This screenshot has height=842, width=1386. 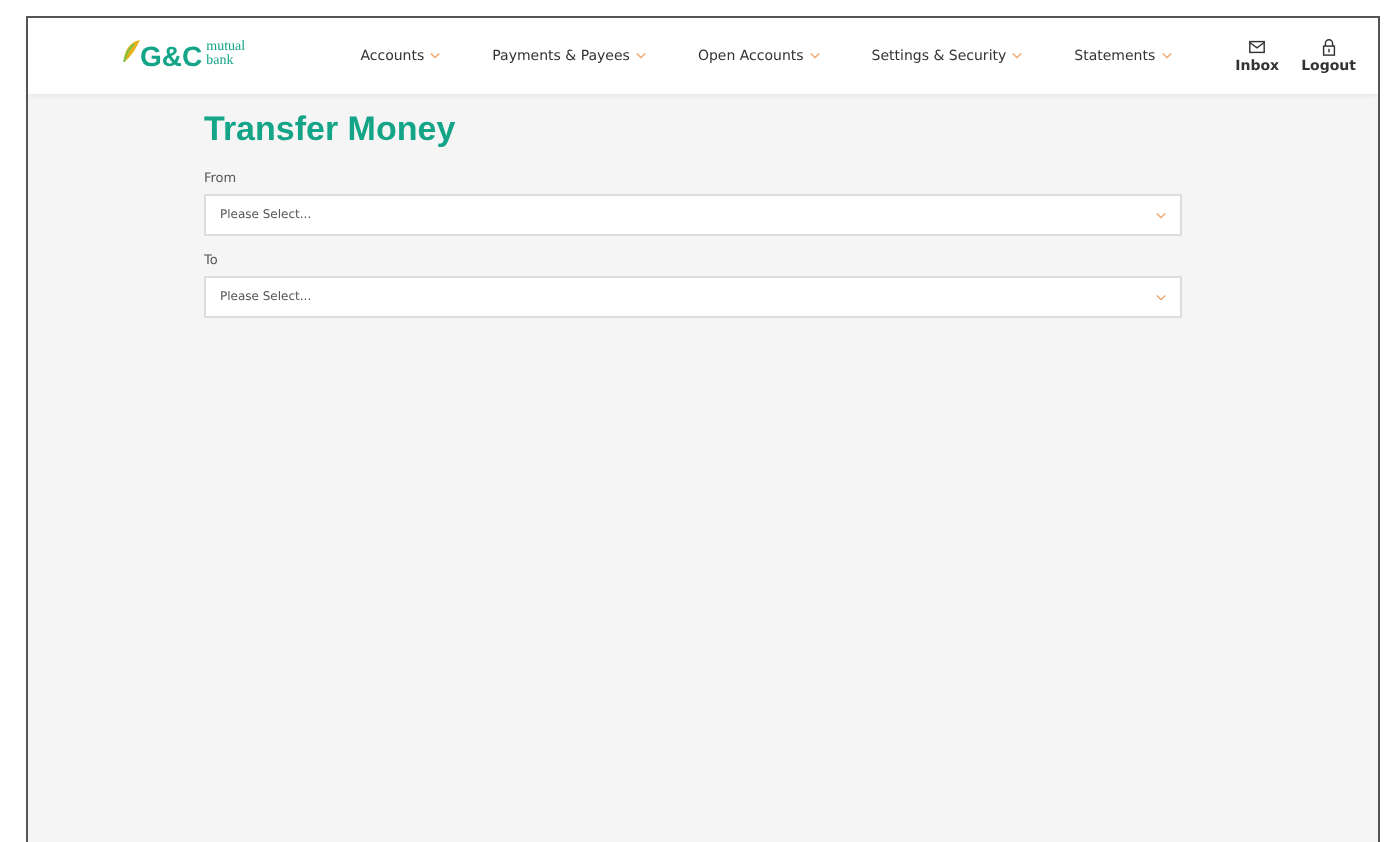 What do you see at coordinates (1257, 47) in the screenshot?
I see `envelope-icon` at bounding box center [1257, 47].